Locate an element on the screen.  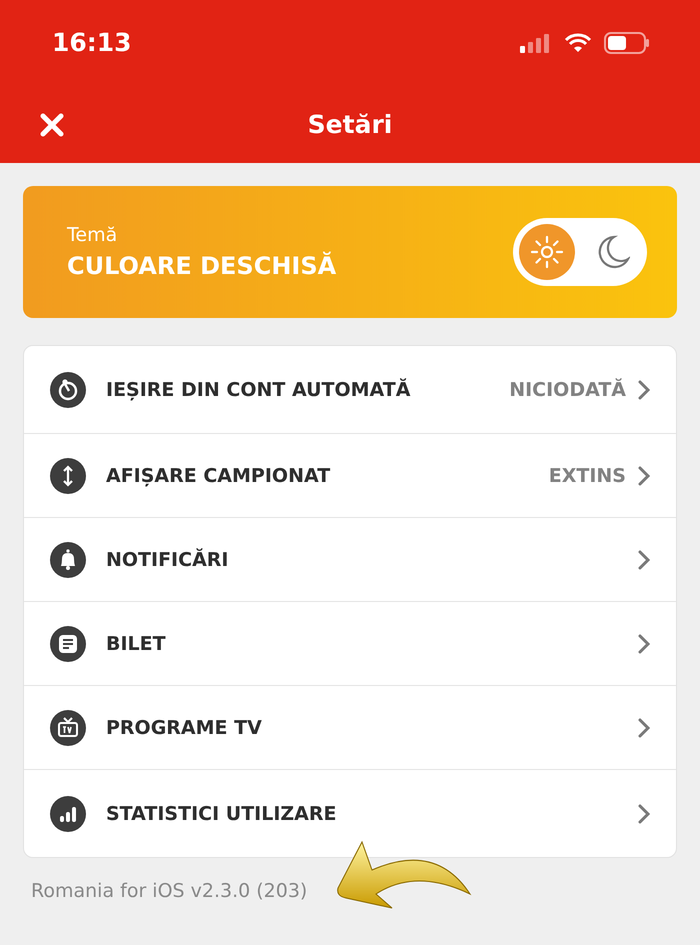
theme-label: Temă is located at coordinates (92, 235).